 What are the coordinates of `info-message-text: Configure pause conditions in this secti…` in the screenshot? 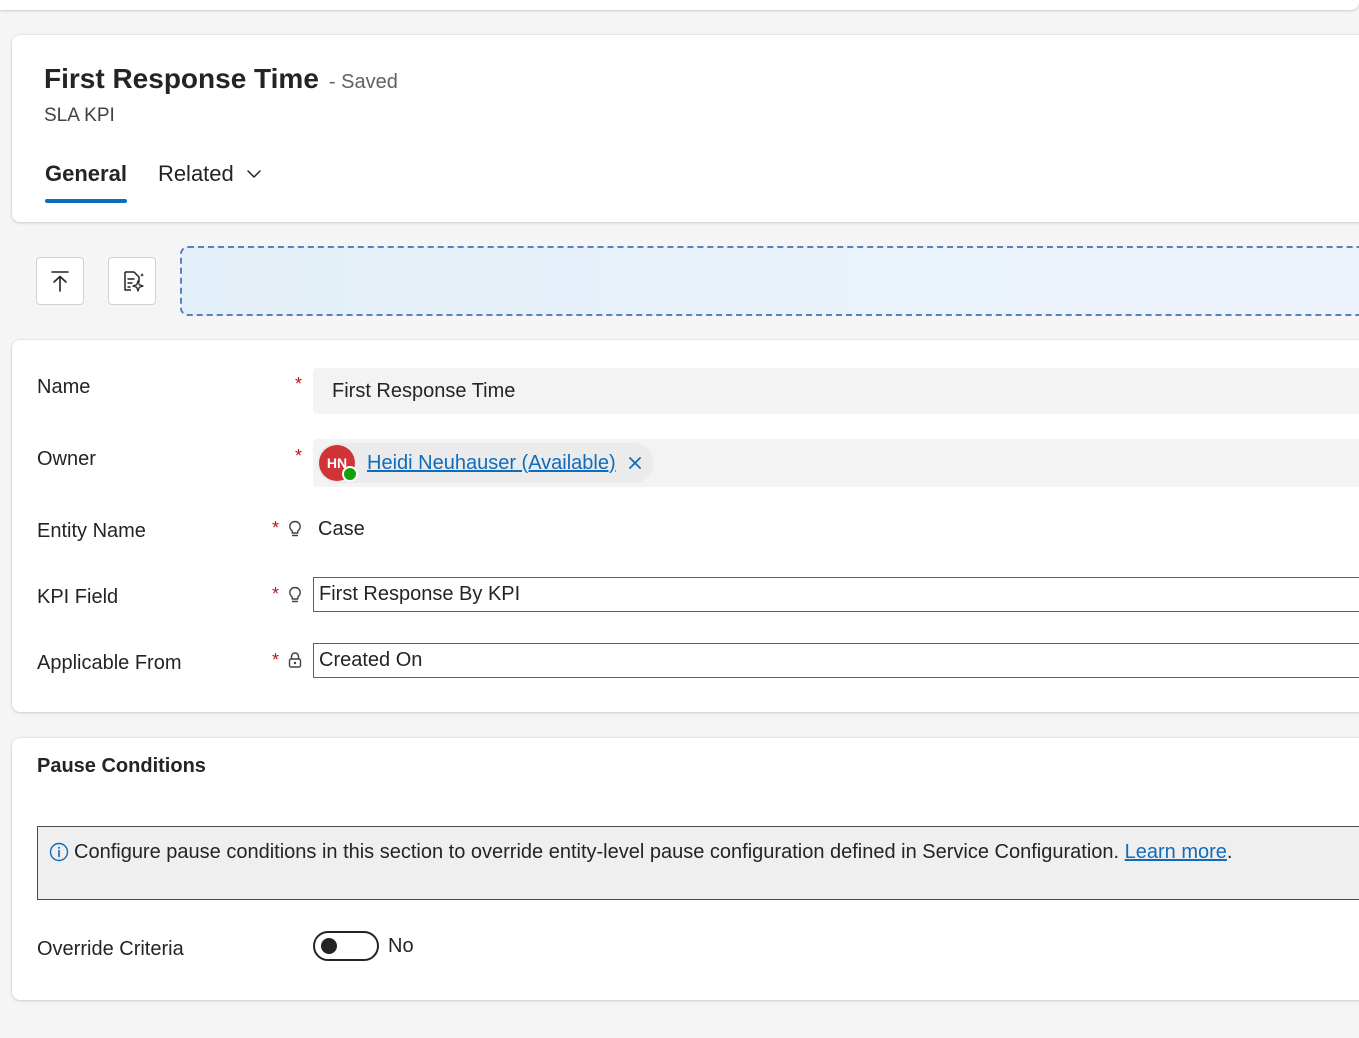 It's located at (597, 852).